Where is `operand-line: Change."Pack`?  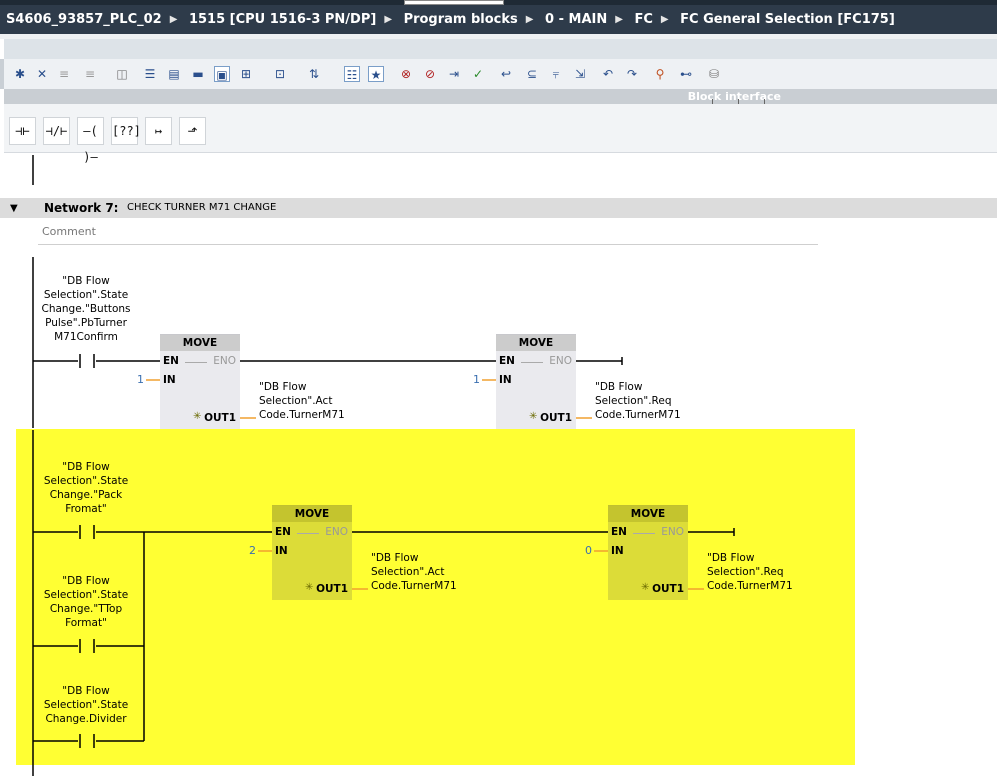
operand-line: Change."Pack is located at coordinates (86, 495).